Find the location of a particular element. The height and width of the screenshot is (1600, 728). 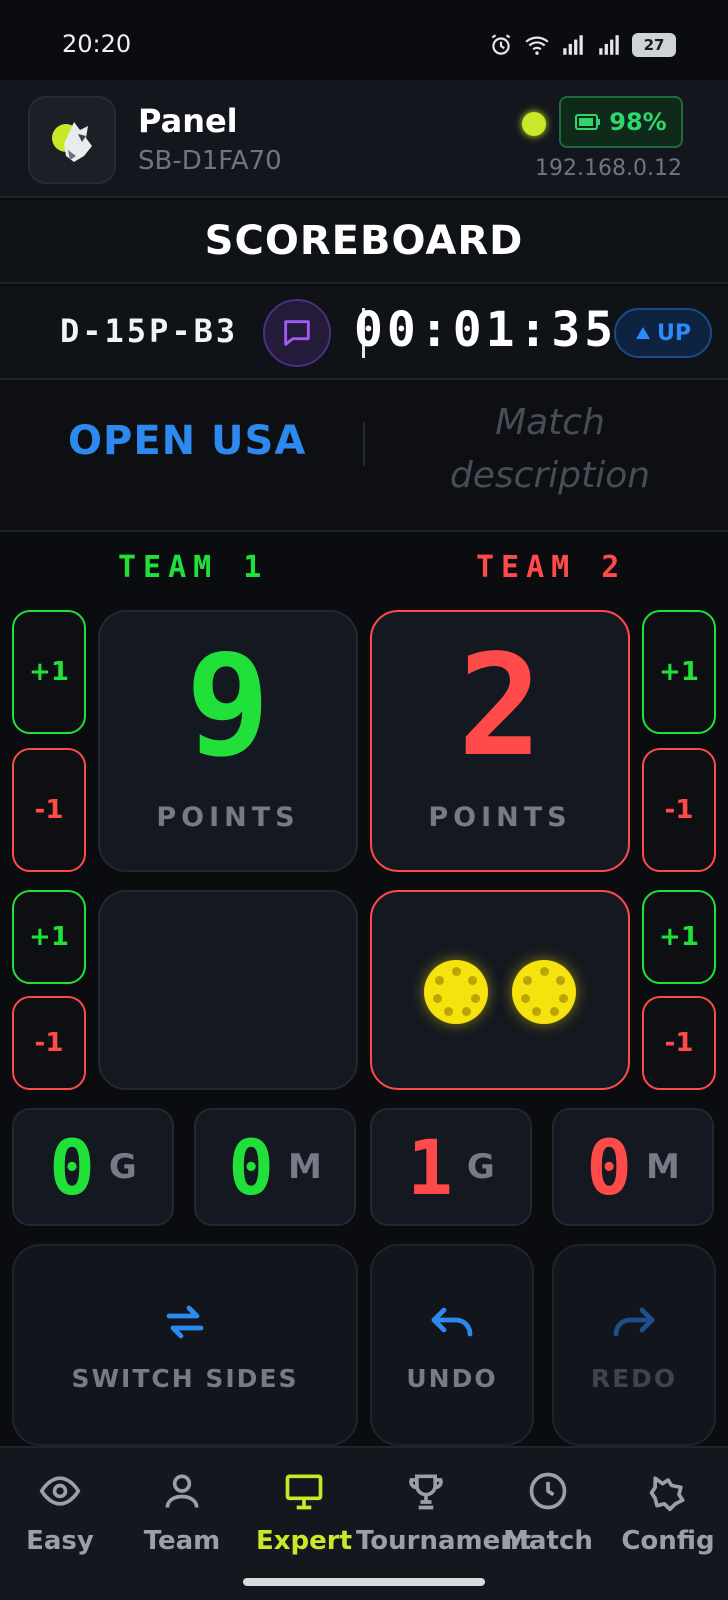

user-icon is located at coordinates (182, 1491).